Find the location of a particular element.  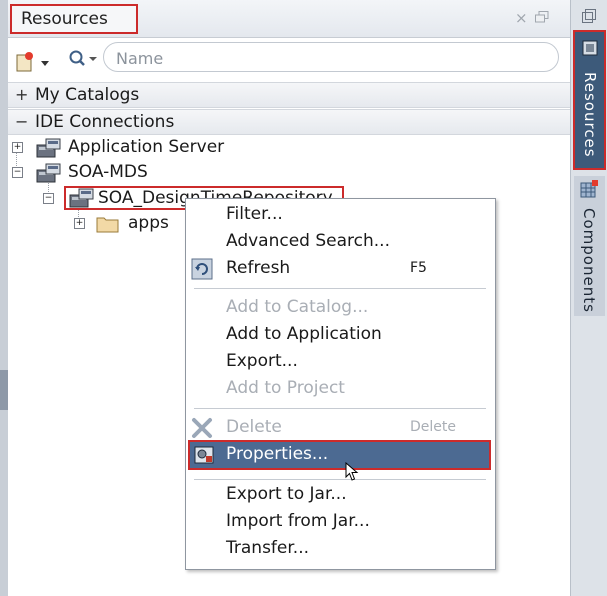

tab-components: Components is located at coordinates (589, 246).